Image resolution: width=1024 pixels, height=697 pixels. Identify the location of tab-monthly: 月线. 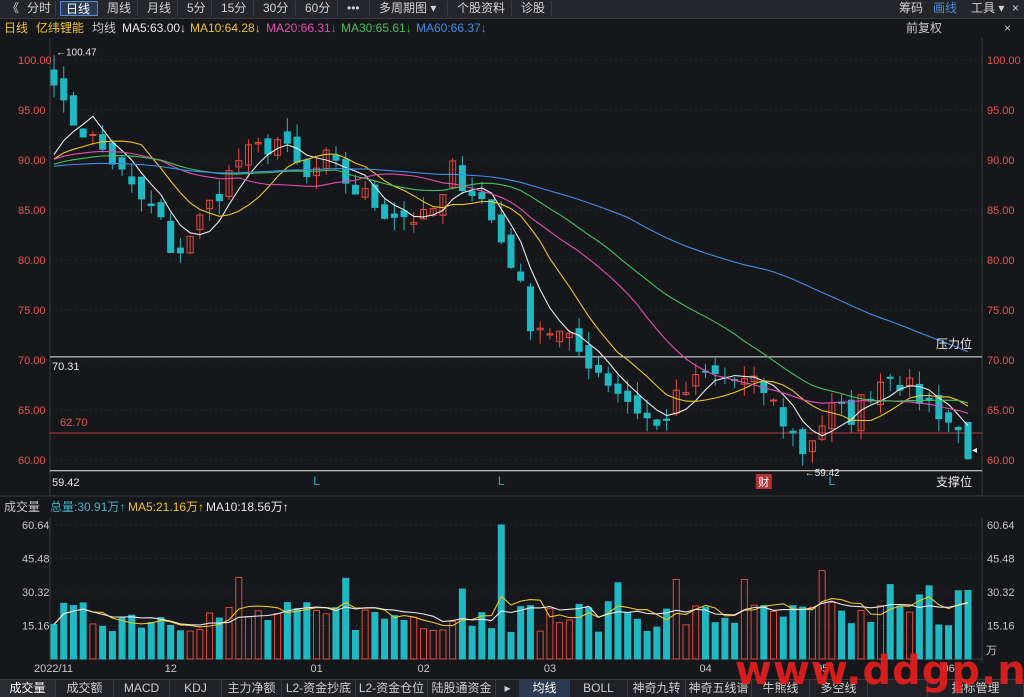
(160, 8).